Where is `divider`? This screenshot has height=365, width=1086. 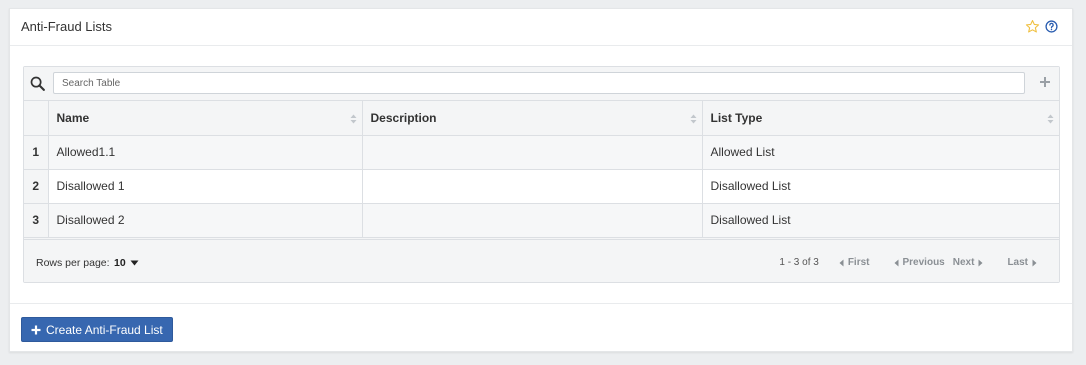
divider is located at coordinates (541, 303).